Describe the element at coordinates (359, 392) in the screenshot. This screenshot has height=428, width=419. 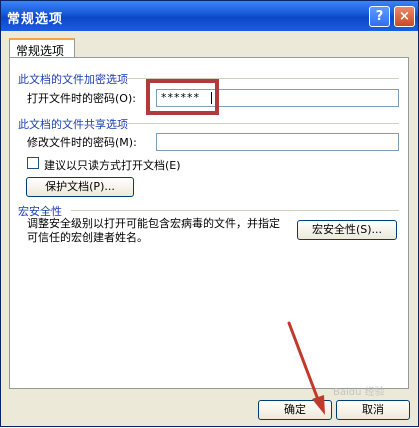
I see `watermark: Baidu 经验` at that location.